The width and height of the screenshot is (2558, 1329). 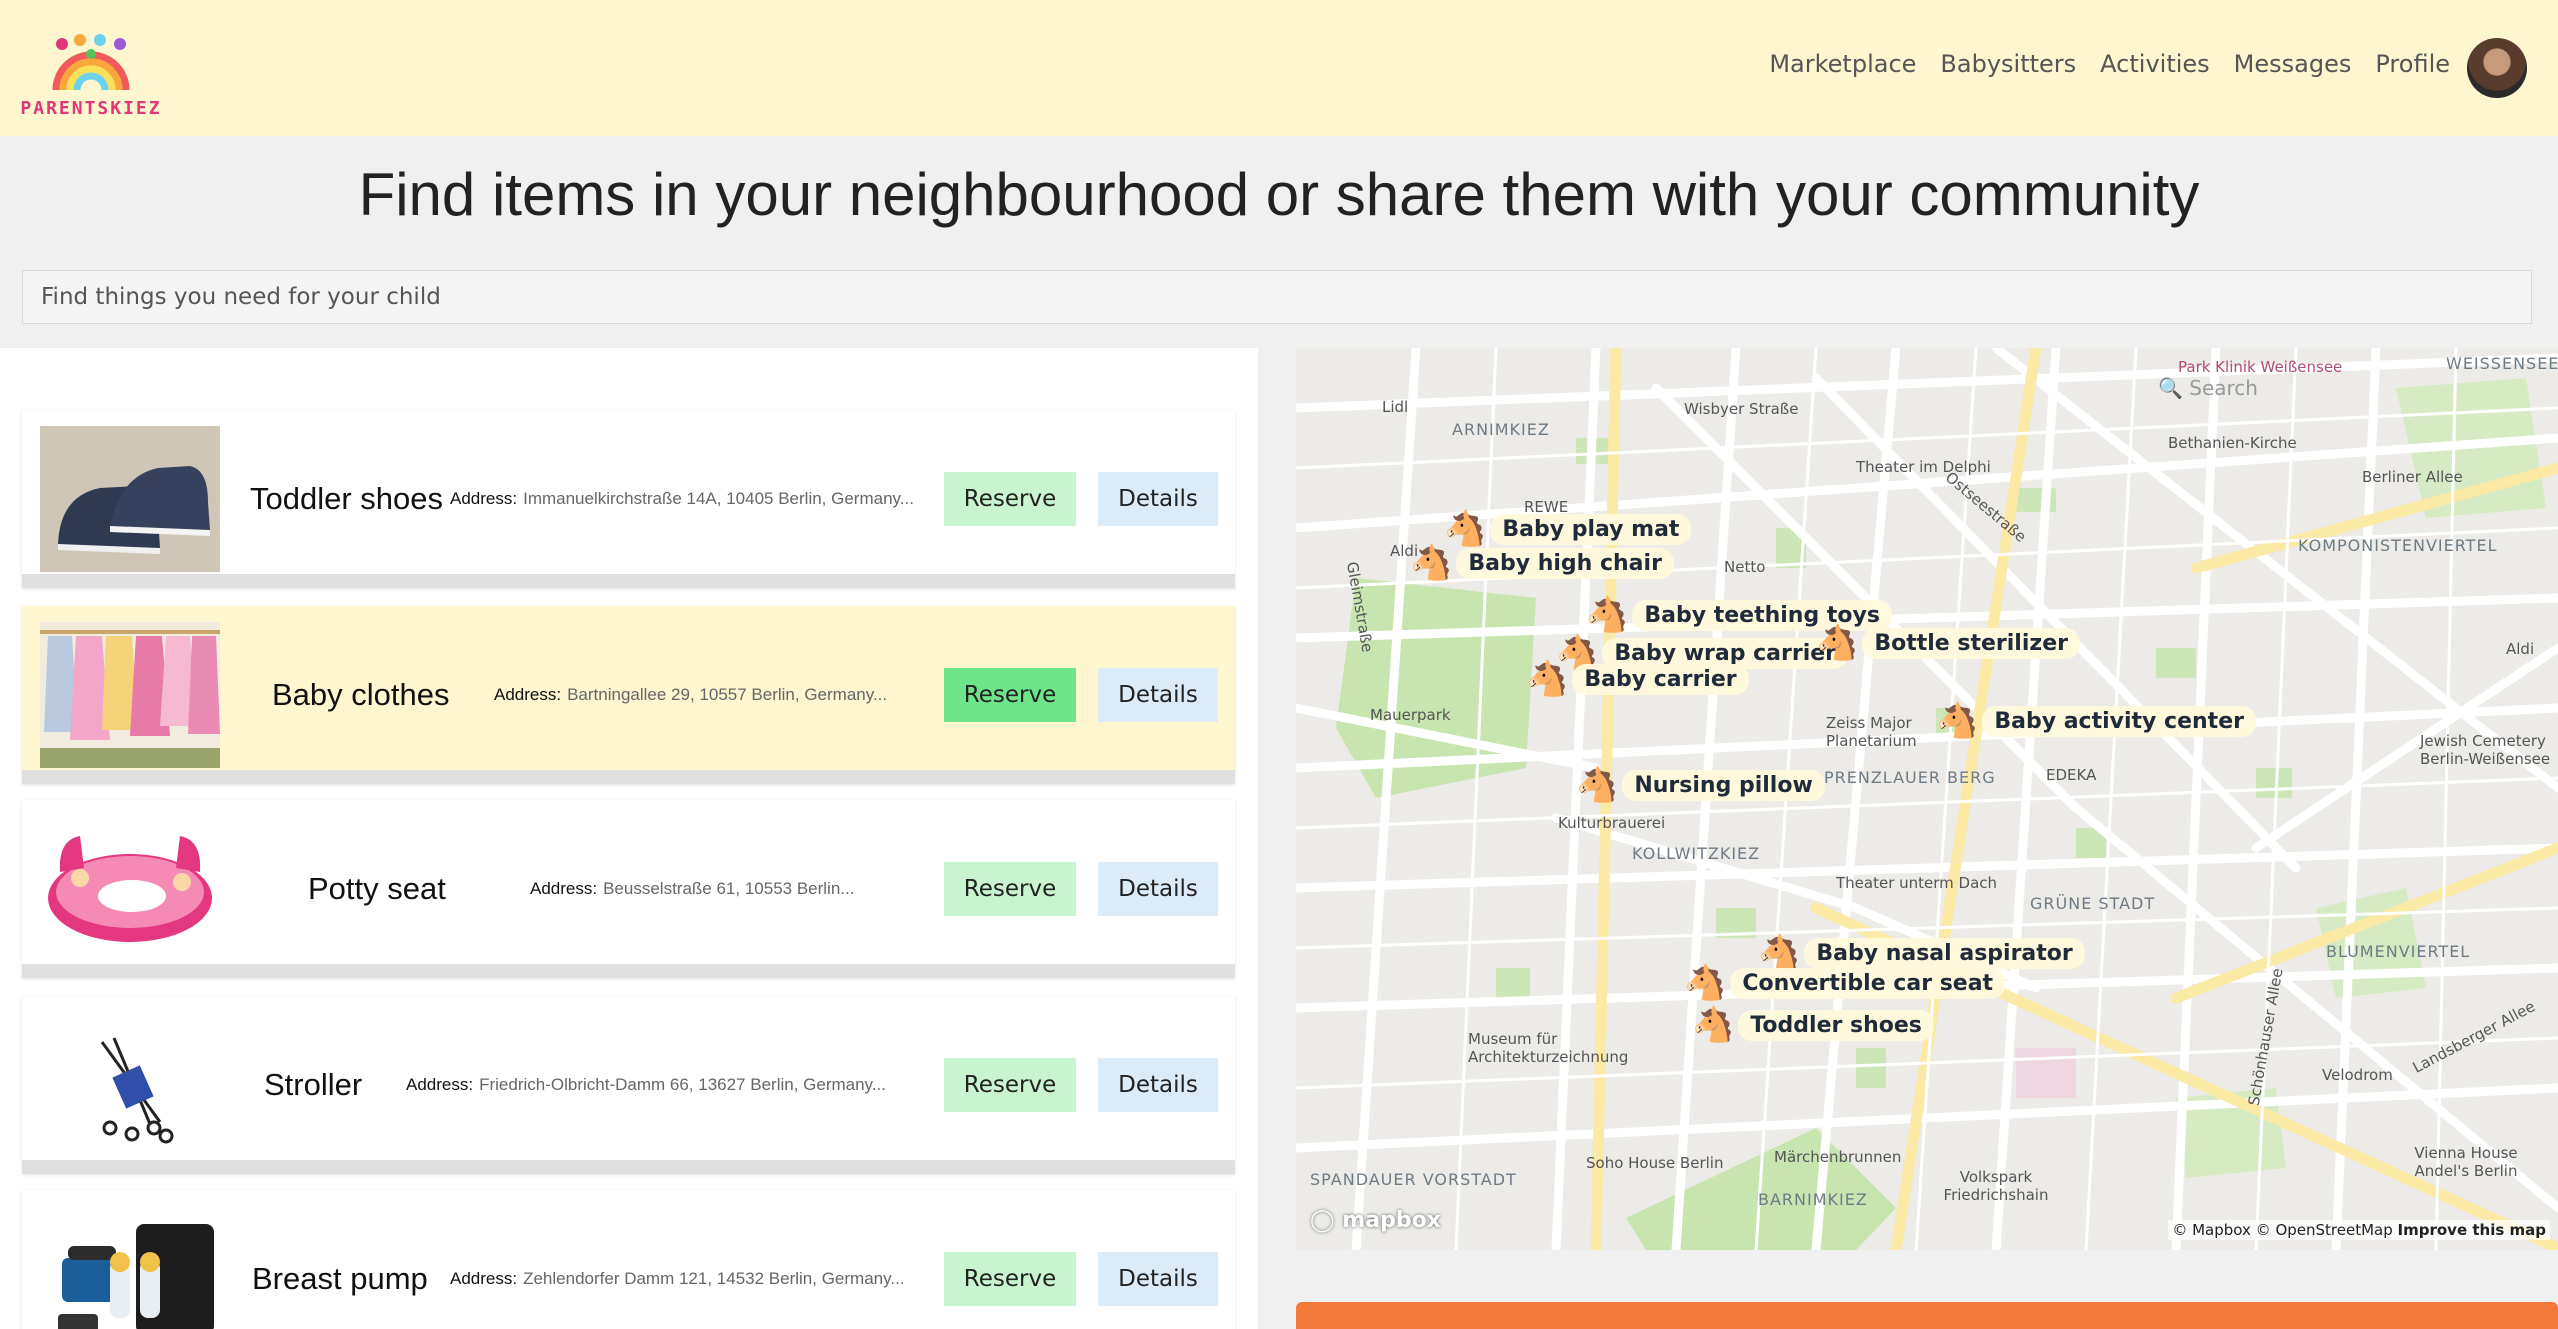 I want to click on item-name: Toddler shoes, so click(x=347, y=498).